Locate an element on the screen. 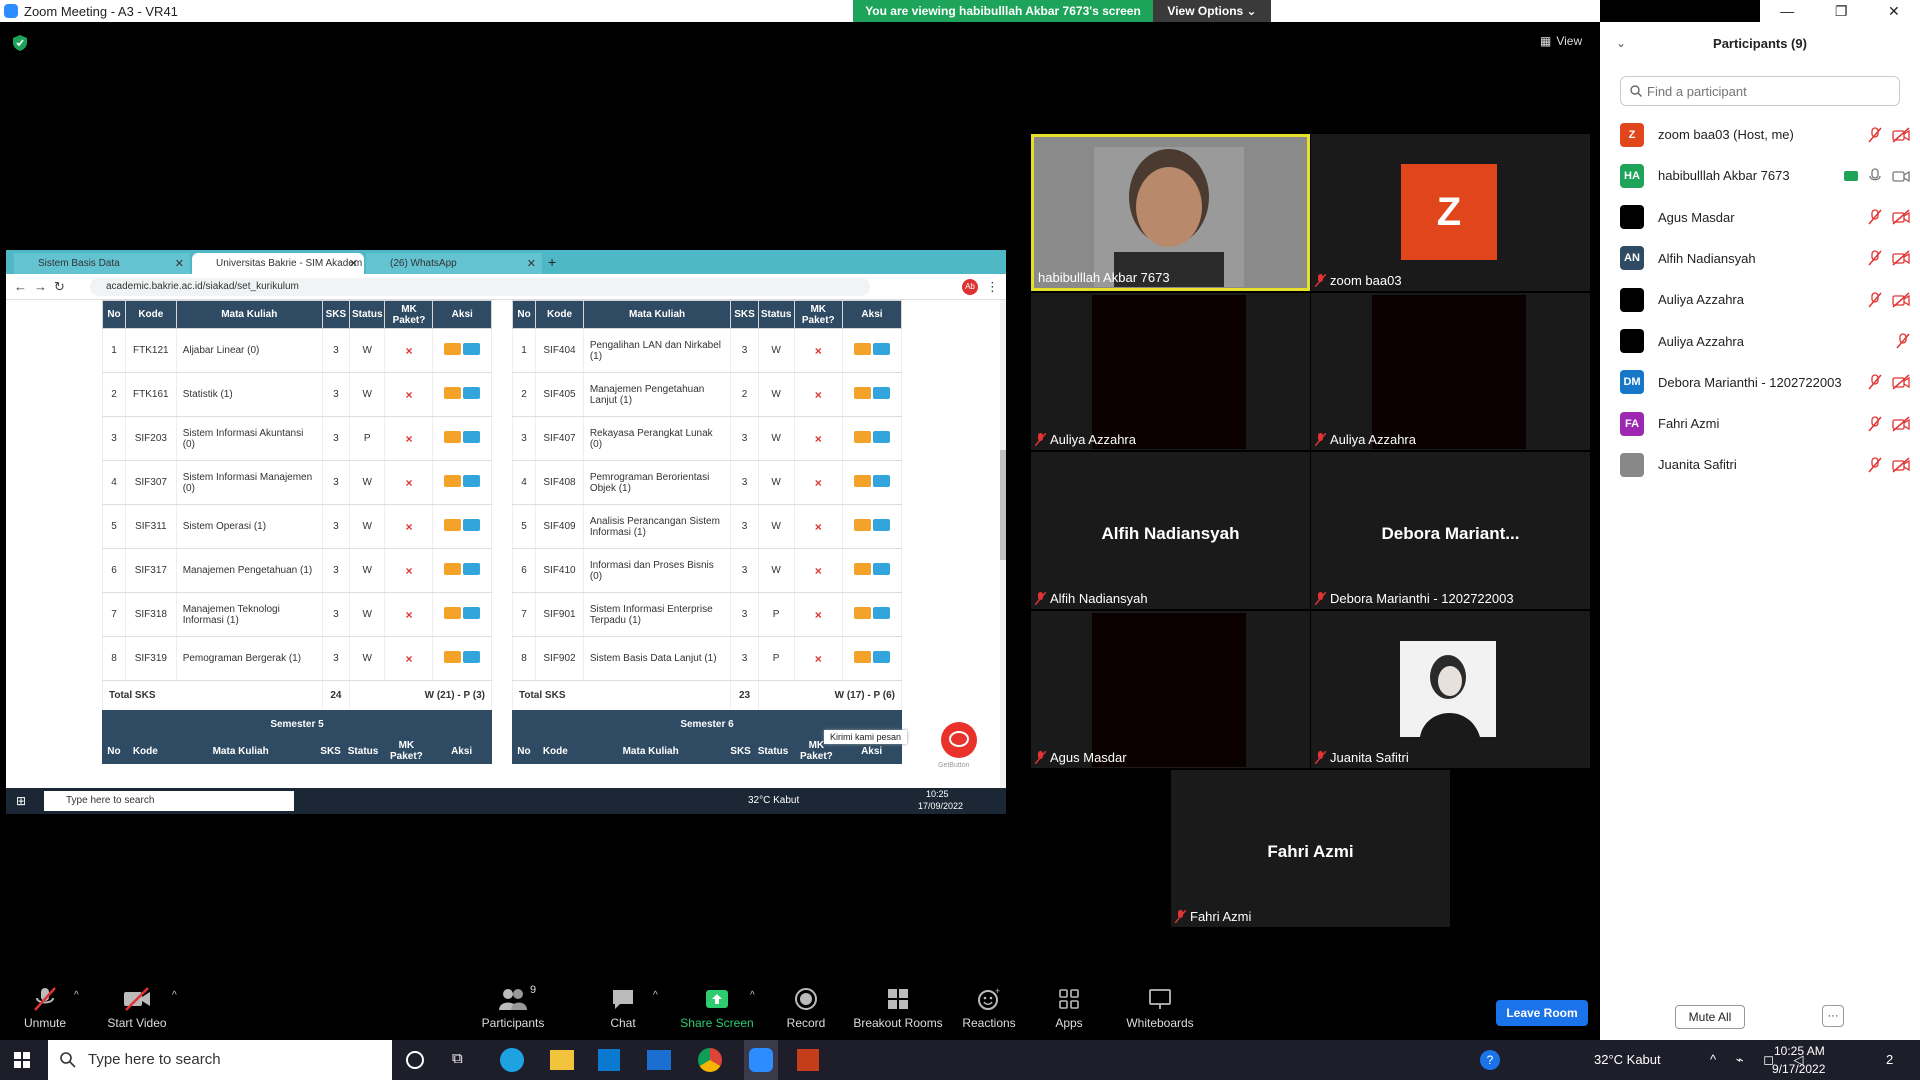 The height and width of the screenshot is (1080, 1920). participants-button: Participants is located at coordinates (513, 1008).